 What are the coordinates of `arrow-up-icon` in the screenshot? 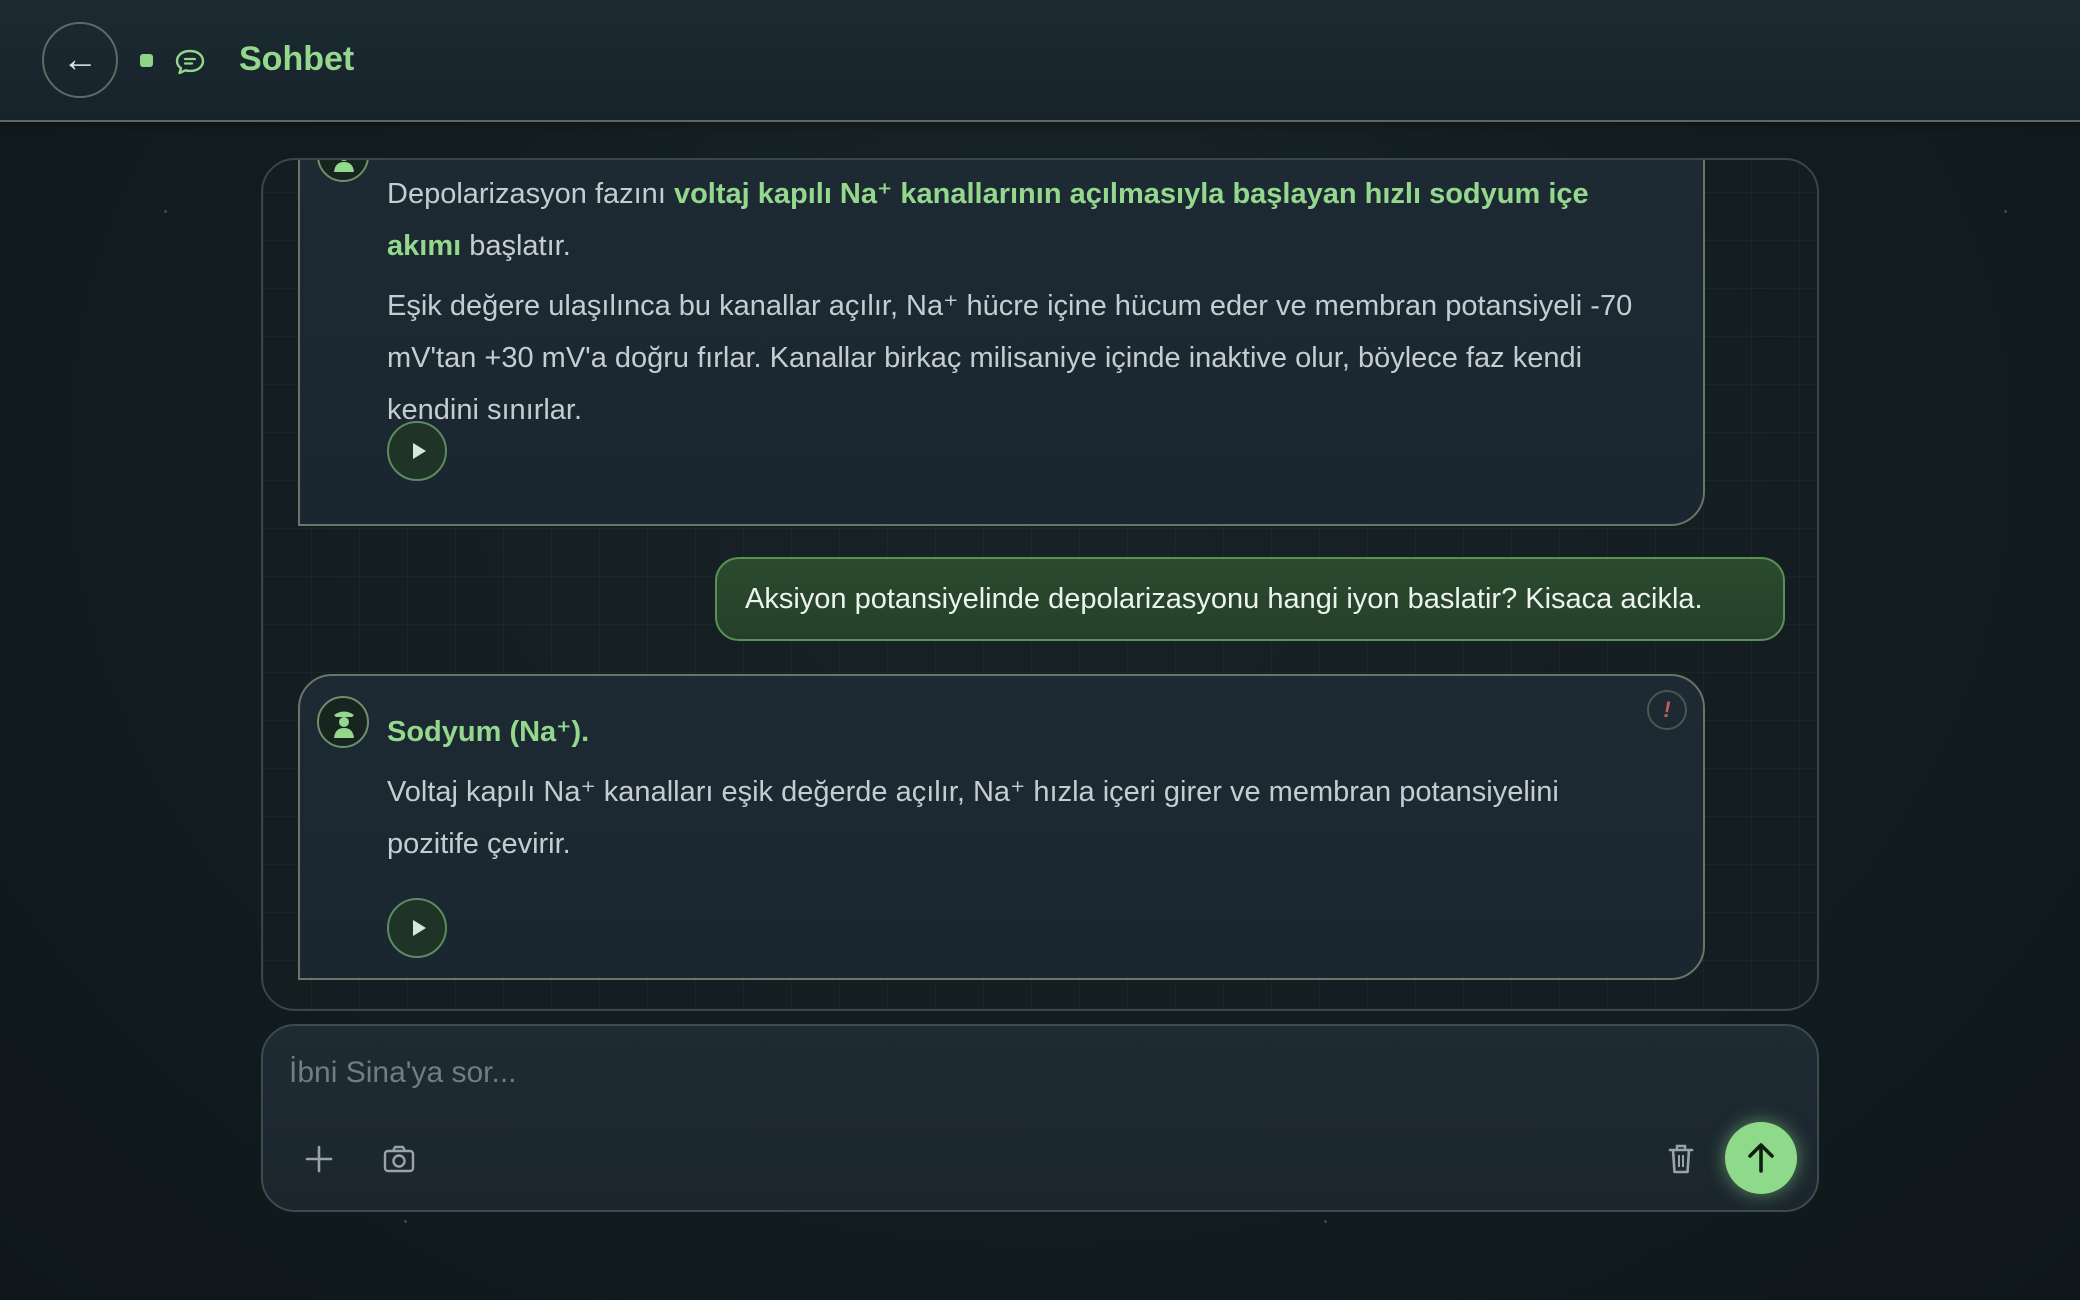 It's located at (1761, 1158).